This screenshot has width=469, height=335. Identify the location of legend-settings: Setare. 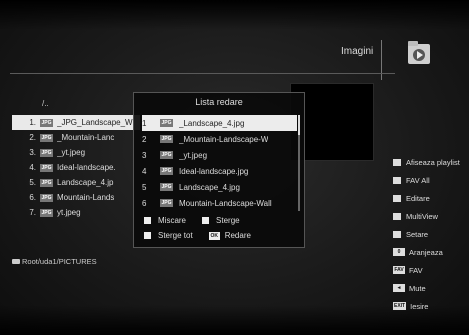
(431, 234).